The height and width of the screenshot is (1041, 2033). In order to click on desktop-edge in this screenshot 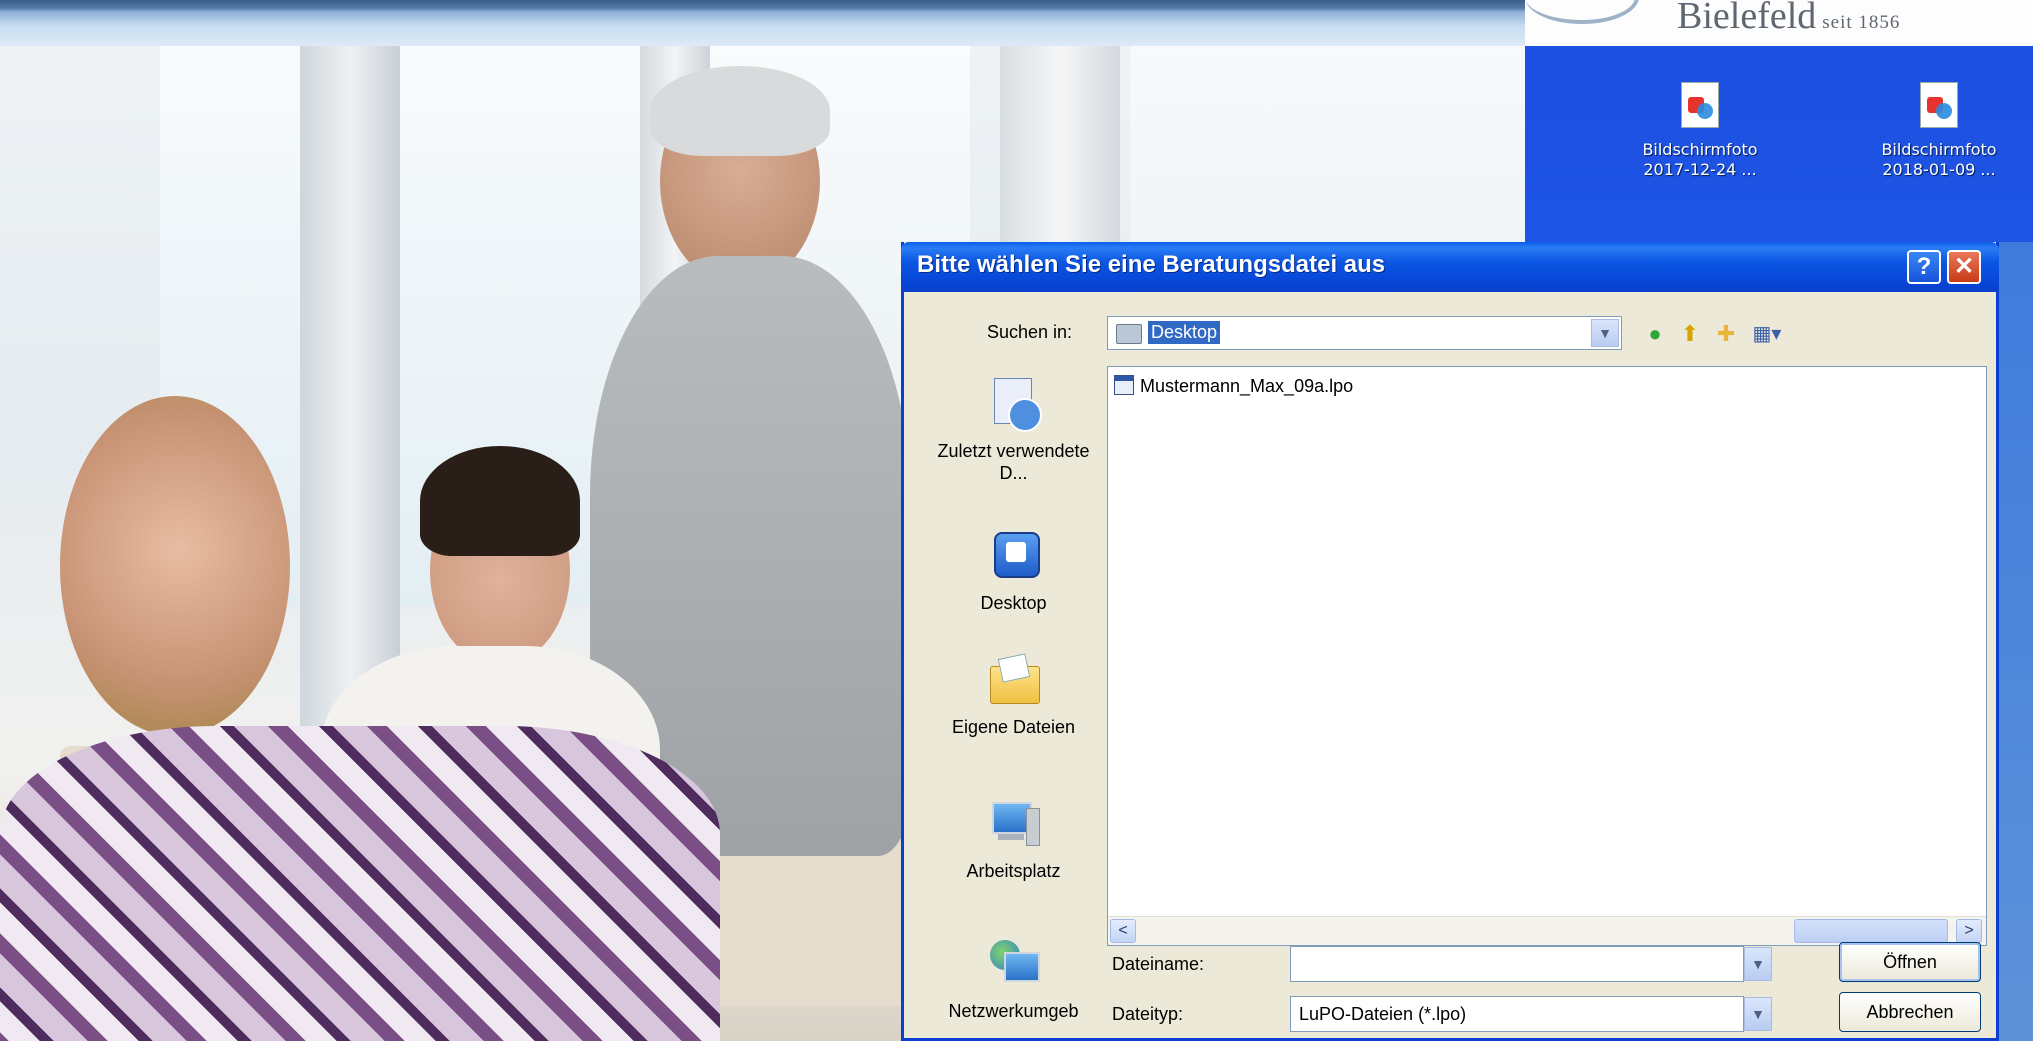, I will do `click(2016, 641)`.